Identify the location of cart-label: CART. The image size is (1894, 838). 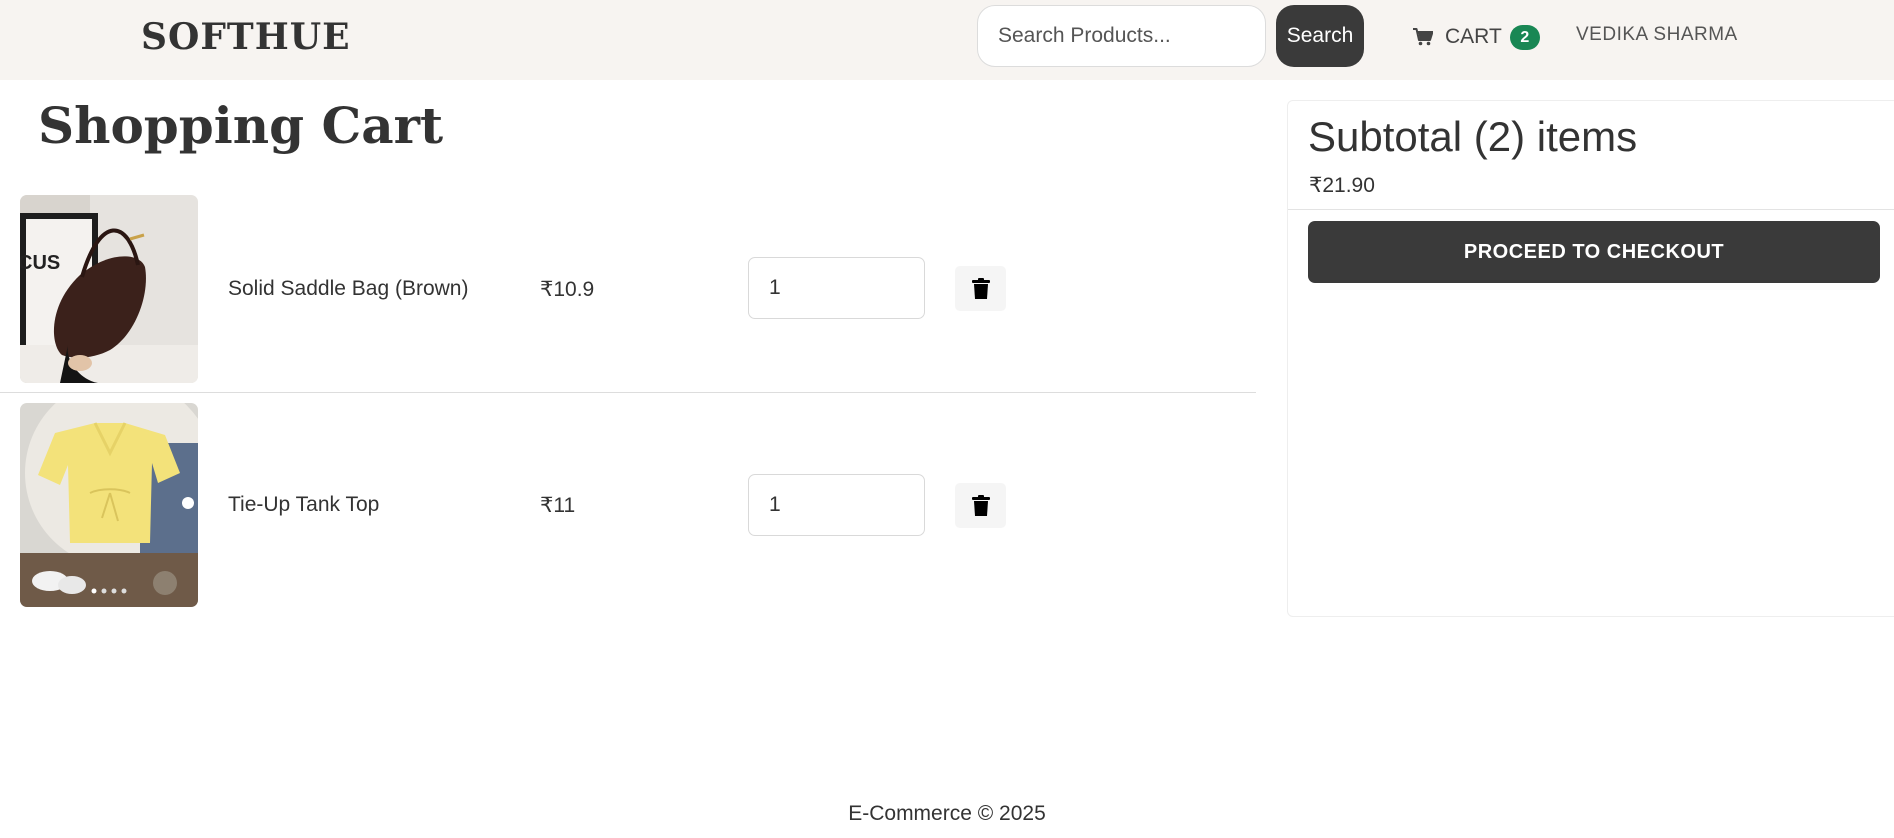
(1473, 36).